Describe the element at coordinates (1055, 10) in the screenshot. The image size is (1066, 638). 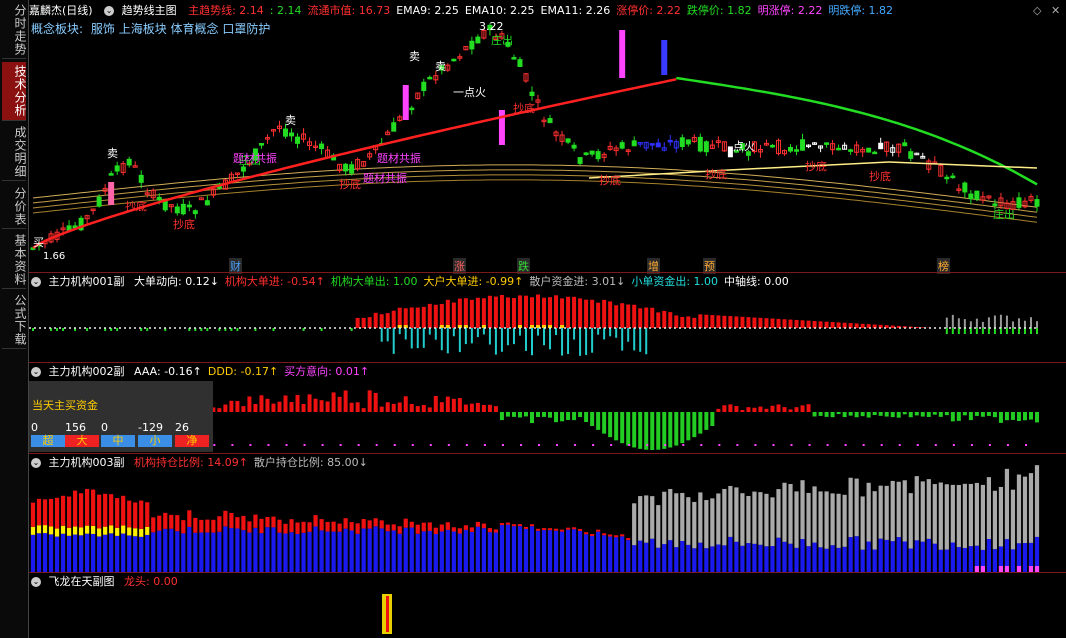
I see `close-icon: ✕` at that location.